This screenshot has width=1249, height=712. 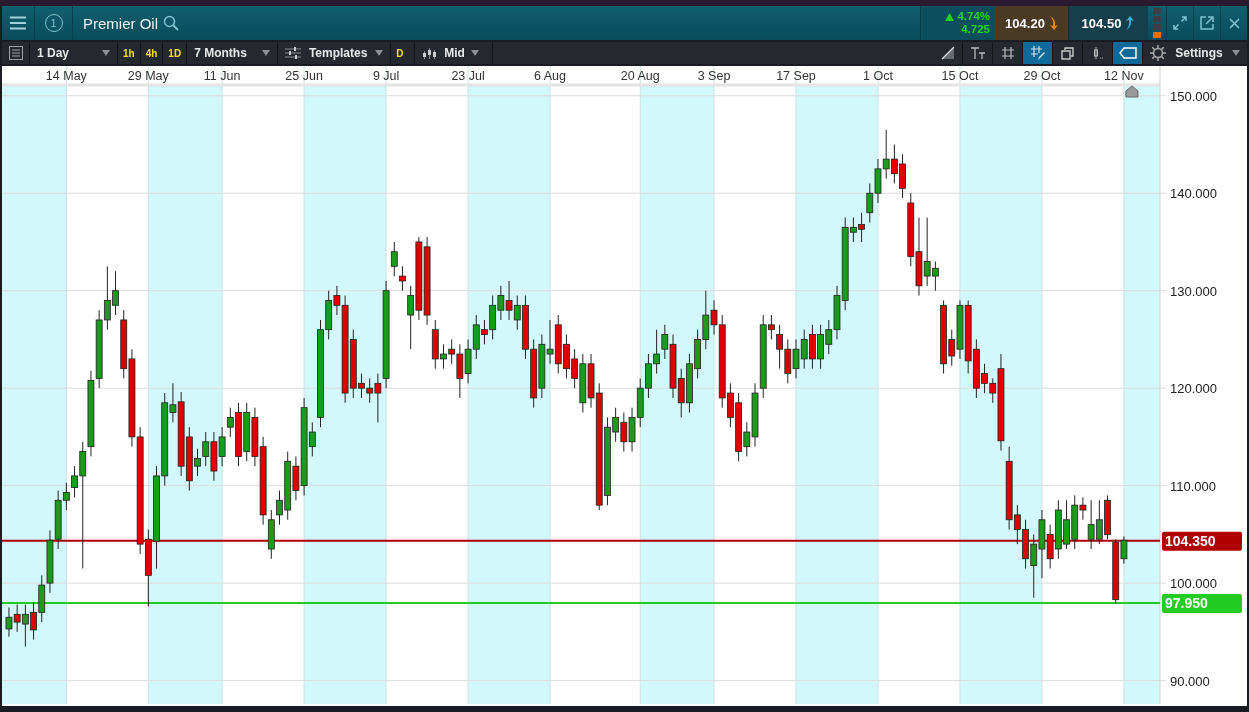 I want to click on templates-dropdown: Templates, so click(x=335, y=53).